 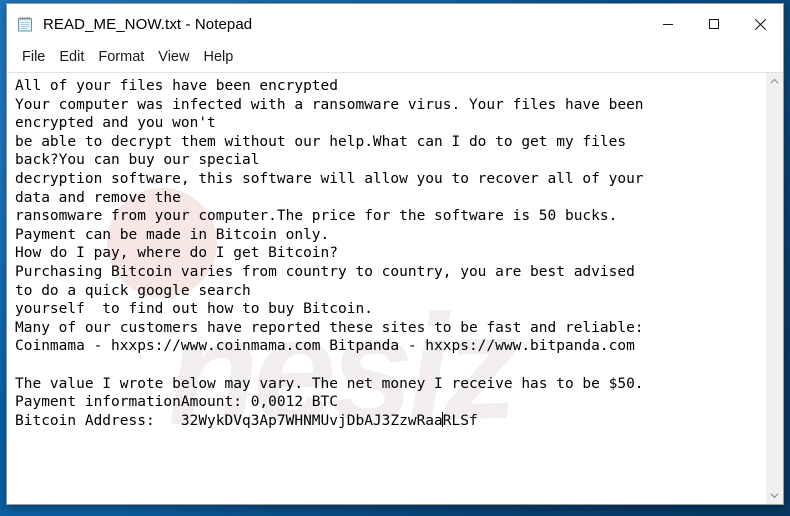 I want to click on vertical-scrollbar, so click(x=774, y=288).